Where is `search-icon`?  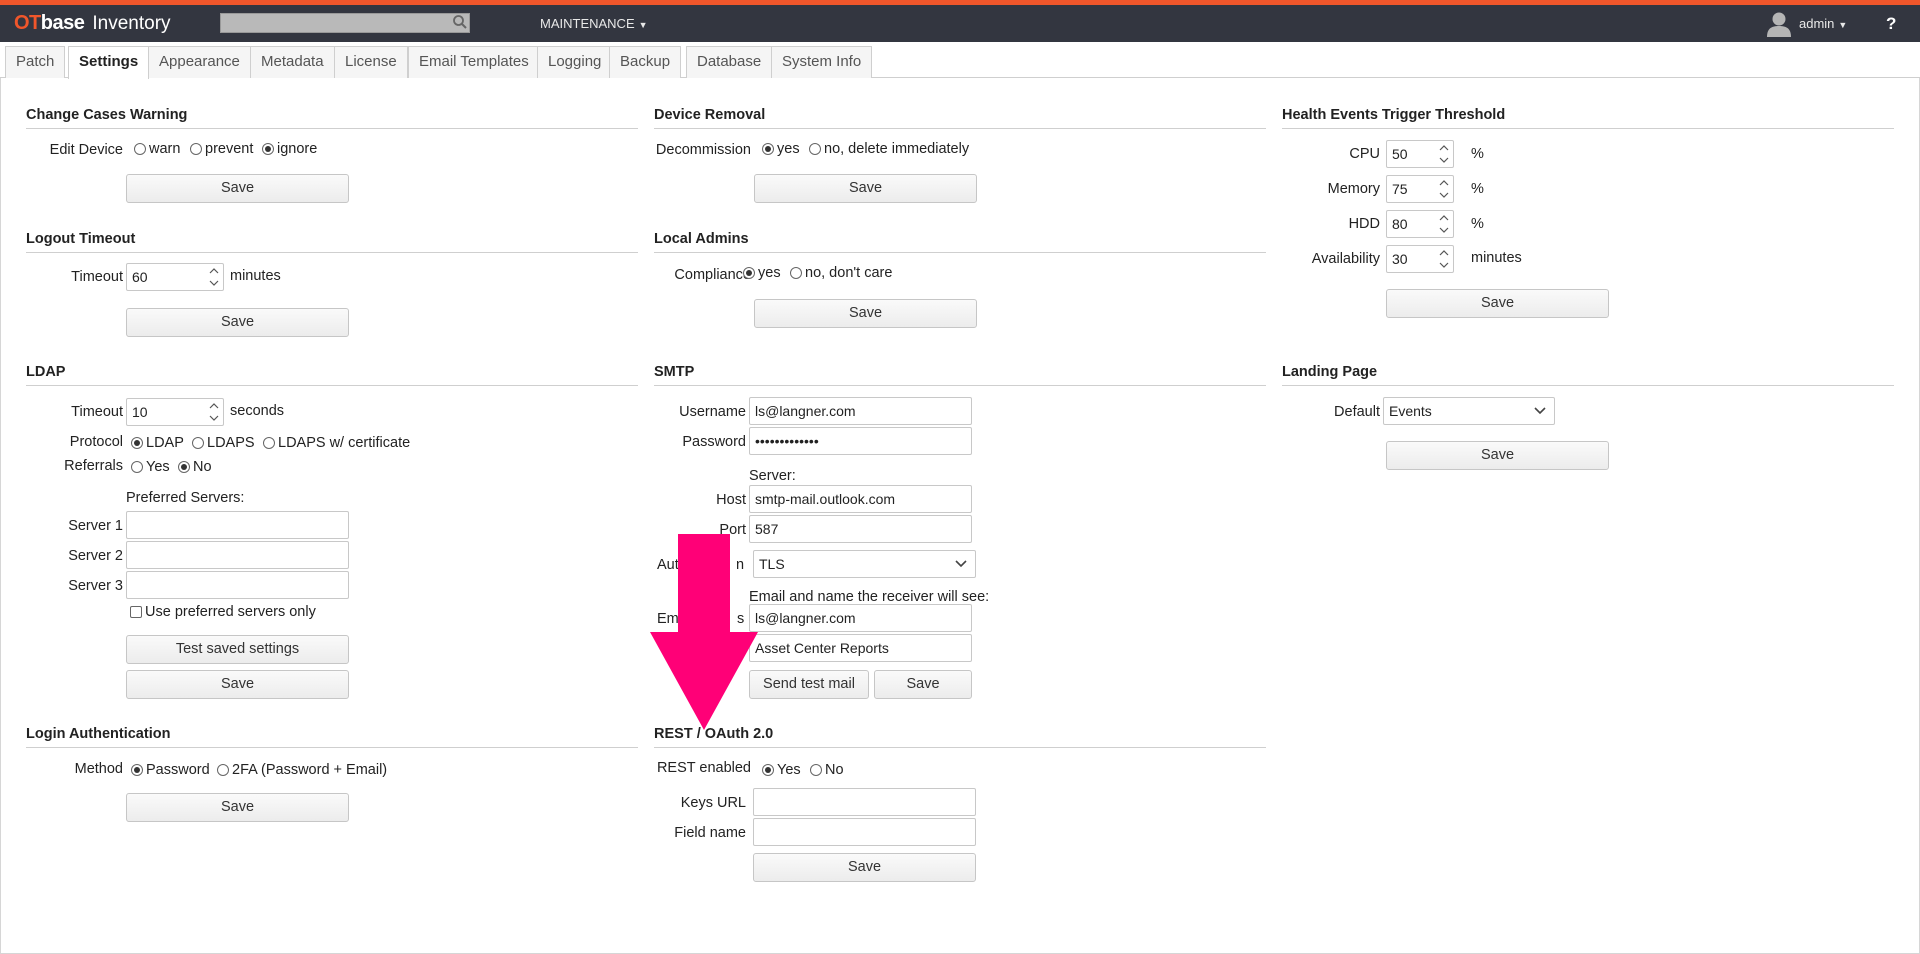 search-icon is located at coordinates (460, 22).